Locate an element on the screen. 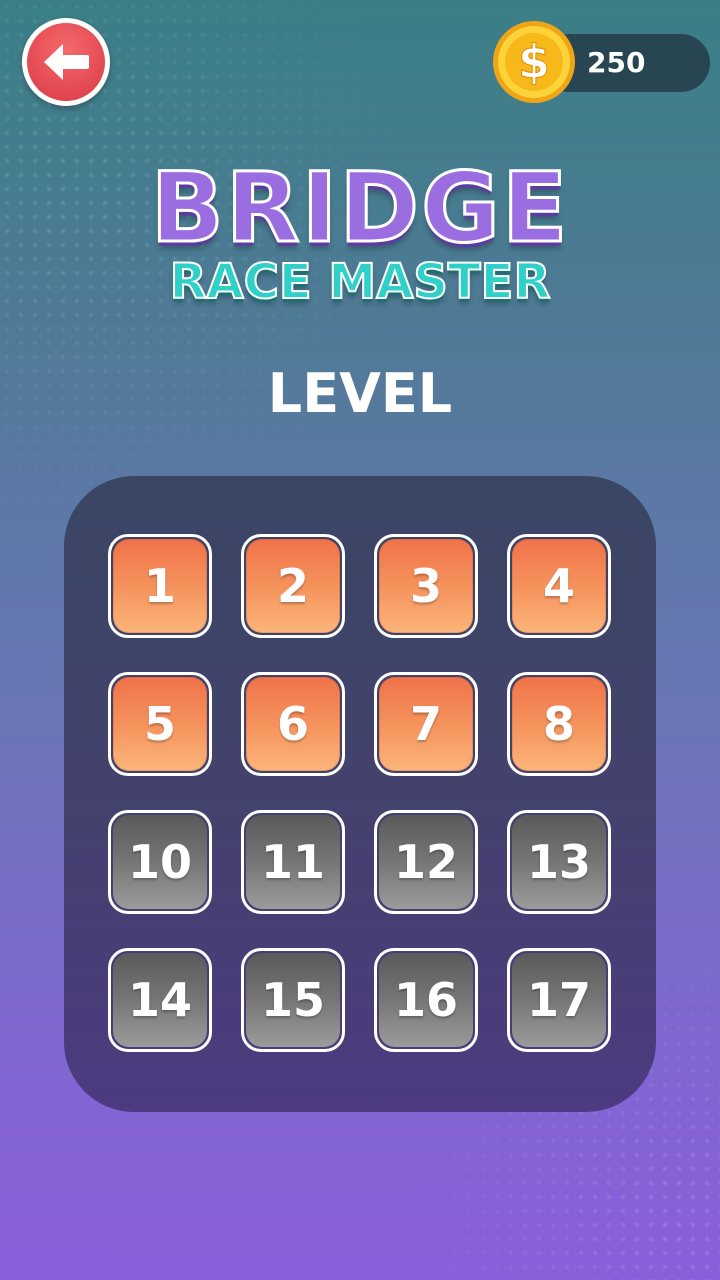  level-number: 2 is located at coordinates (292, 586).